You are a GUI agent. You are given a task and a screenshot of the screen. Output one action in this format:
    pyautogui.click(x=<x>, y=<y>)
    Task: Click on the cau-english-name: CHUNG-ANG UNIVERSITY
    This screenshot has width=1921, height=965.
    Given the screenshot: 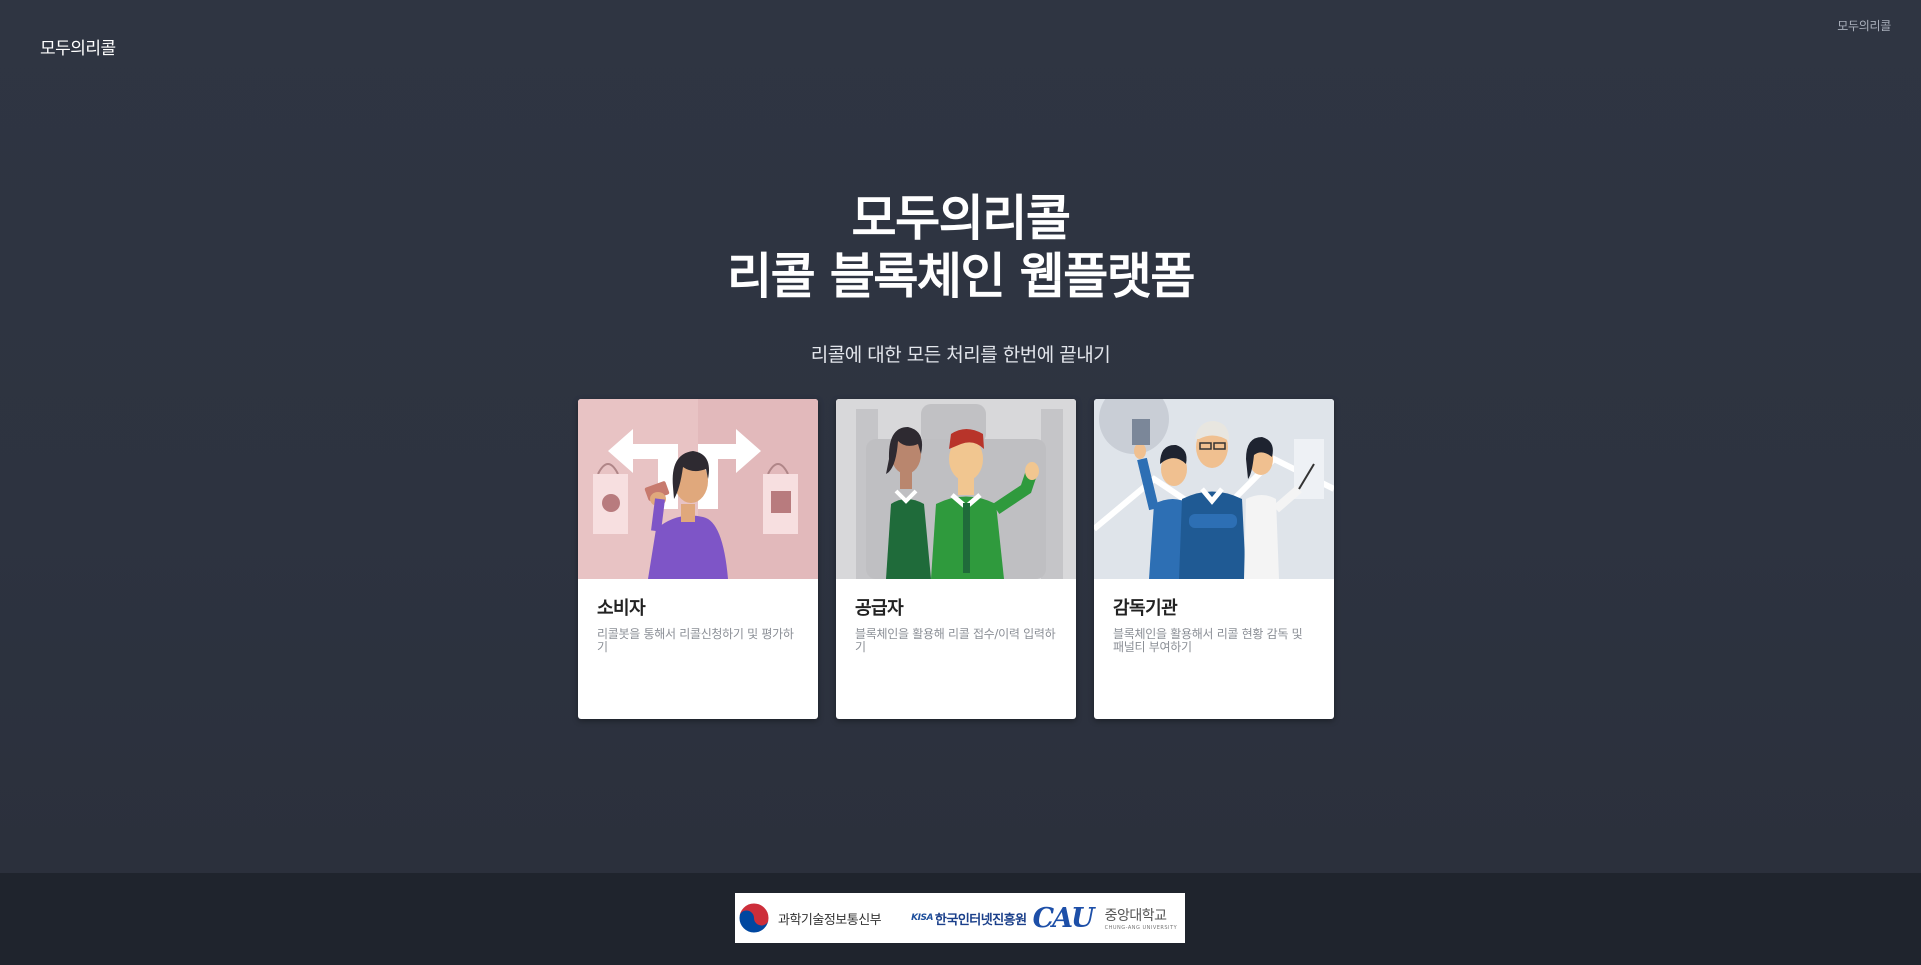 What is the action you would take?
    pyautogui.click(x=1141, y=928)
    